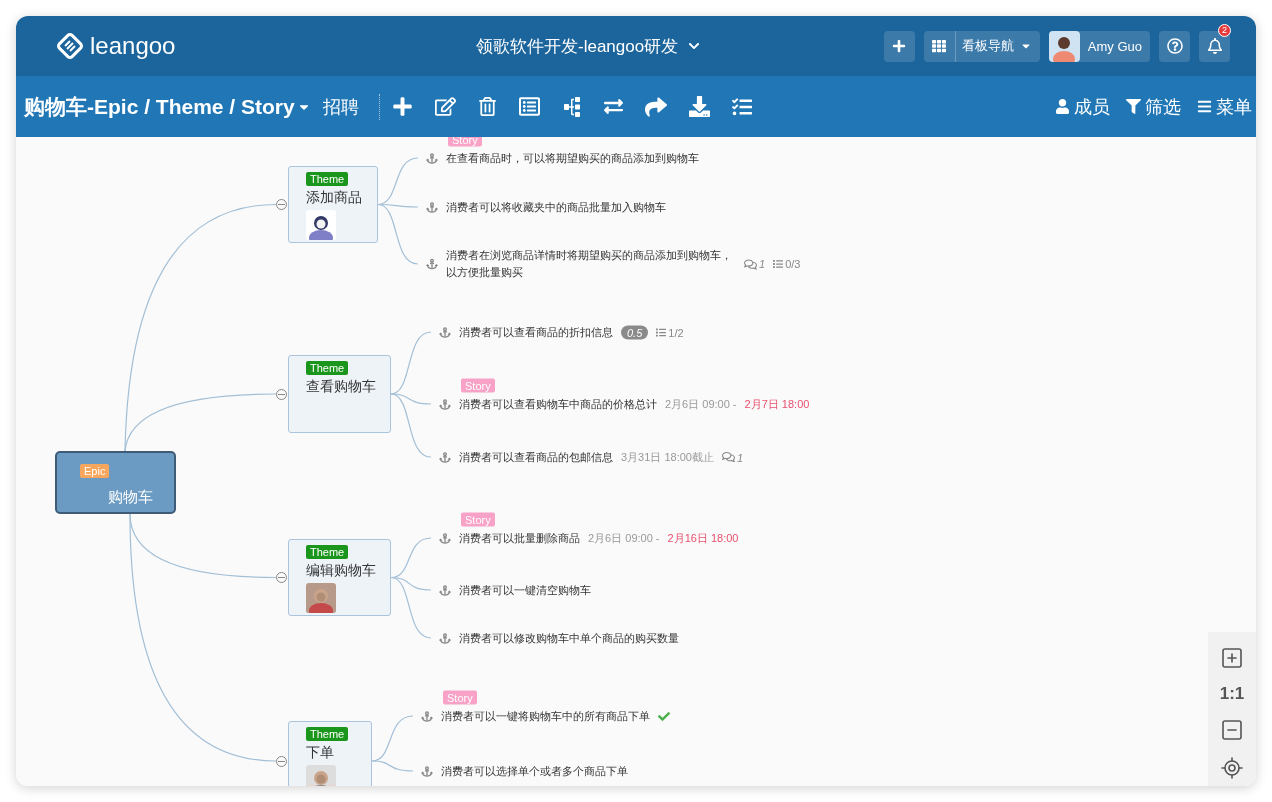 Image resolution: width=1272 pixels, height=802 pixels. I want to click on avatar-icon, so click(1064, 46).